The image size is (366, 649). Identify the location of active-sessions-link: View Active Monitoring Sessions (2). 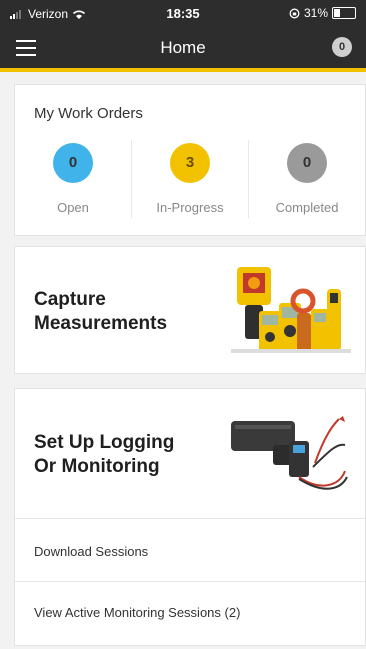
(137, 612).